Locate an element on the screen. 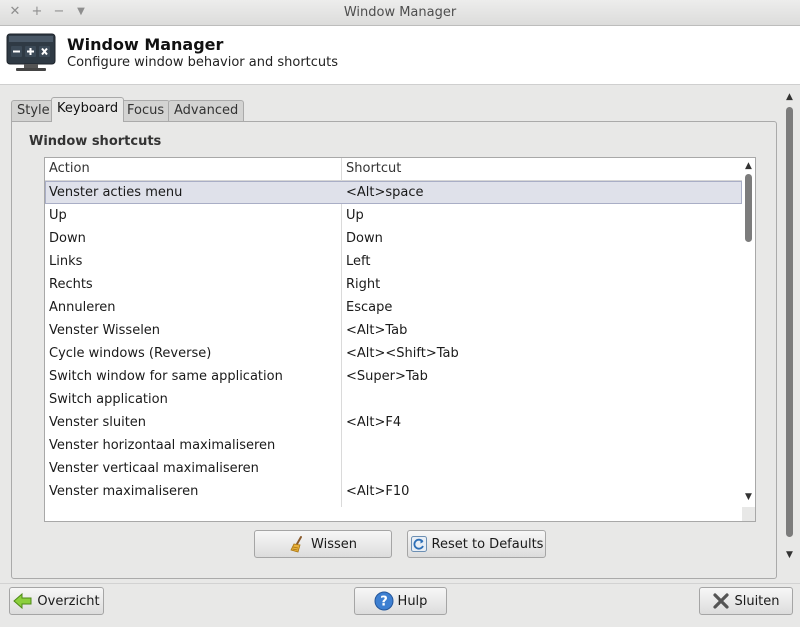 The width and height of the screenshot is (800, 627). shortcut-cell: Right is located at coordinates (363, 284).